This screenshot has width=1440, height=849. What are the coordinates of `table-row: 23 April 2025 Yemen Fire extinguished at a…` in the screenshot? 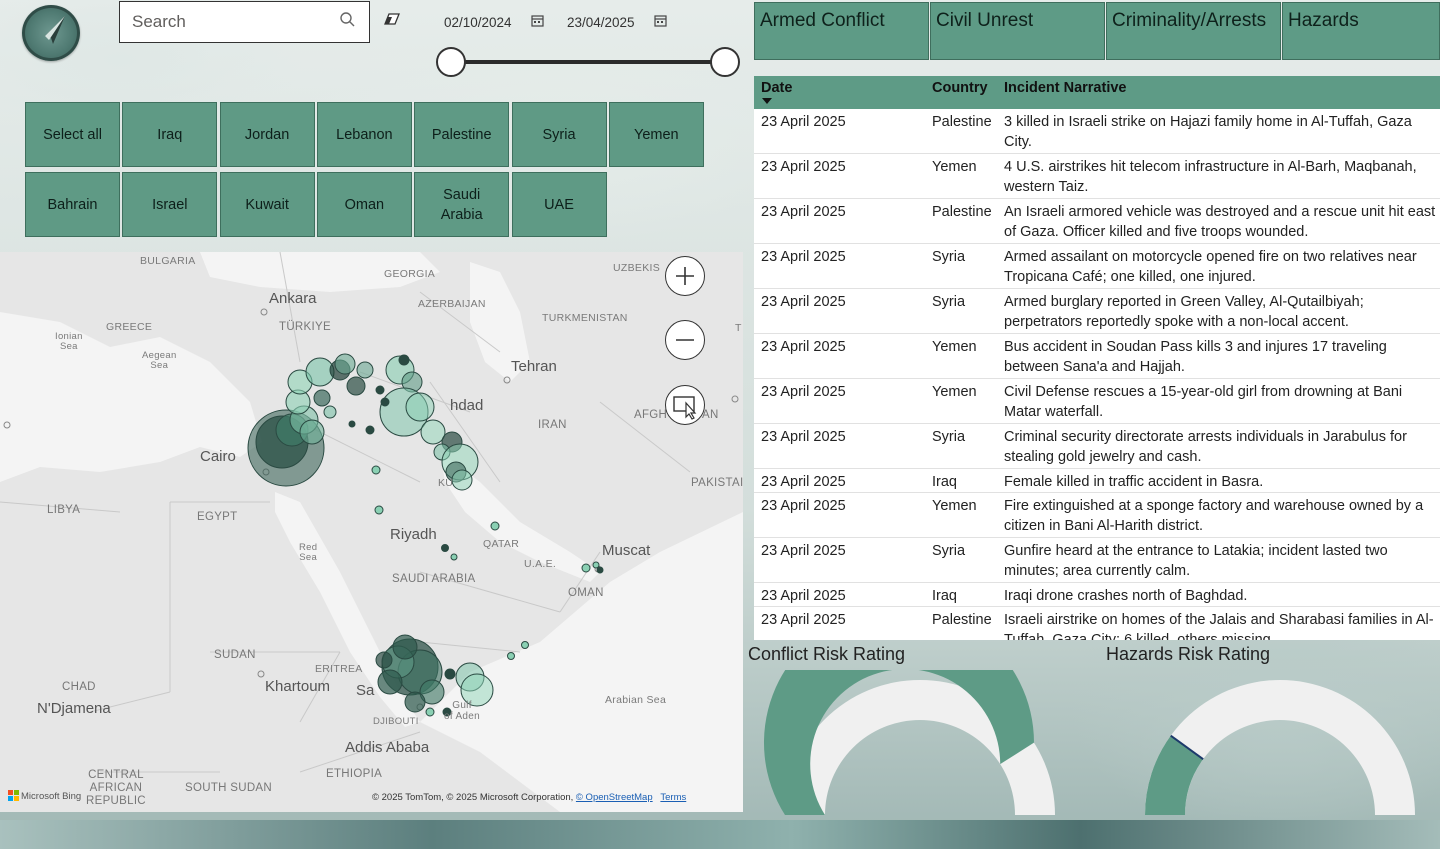 It's located at (1097, 515).